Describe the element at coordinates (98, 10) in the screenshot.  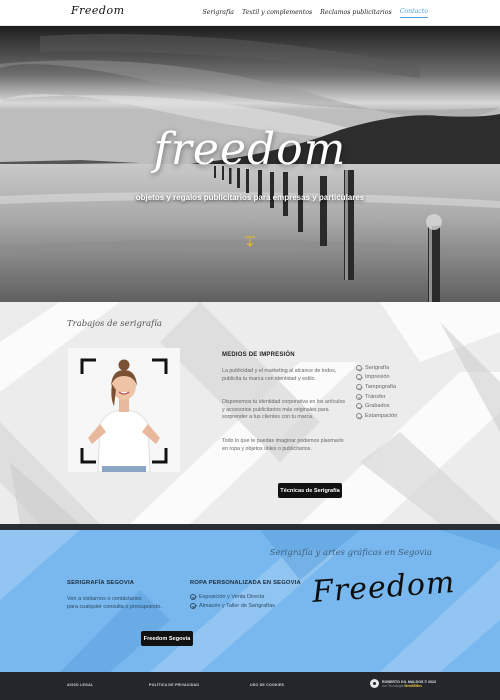
I see `site-logo: Freedom` at that location.